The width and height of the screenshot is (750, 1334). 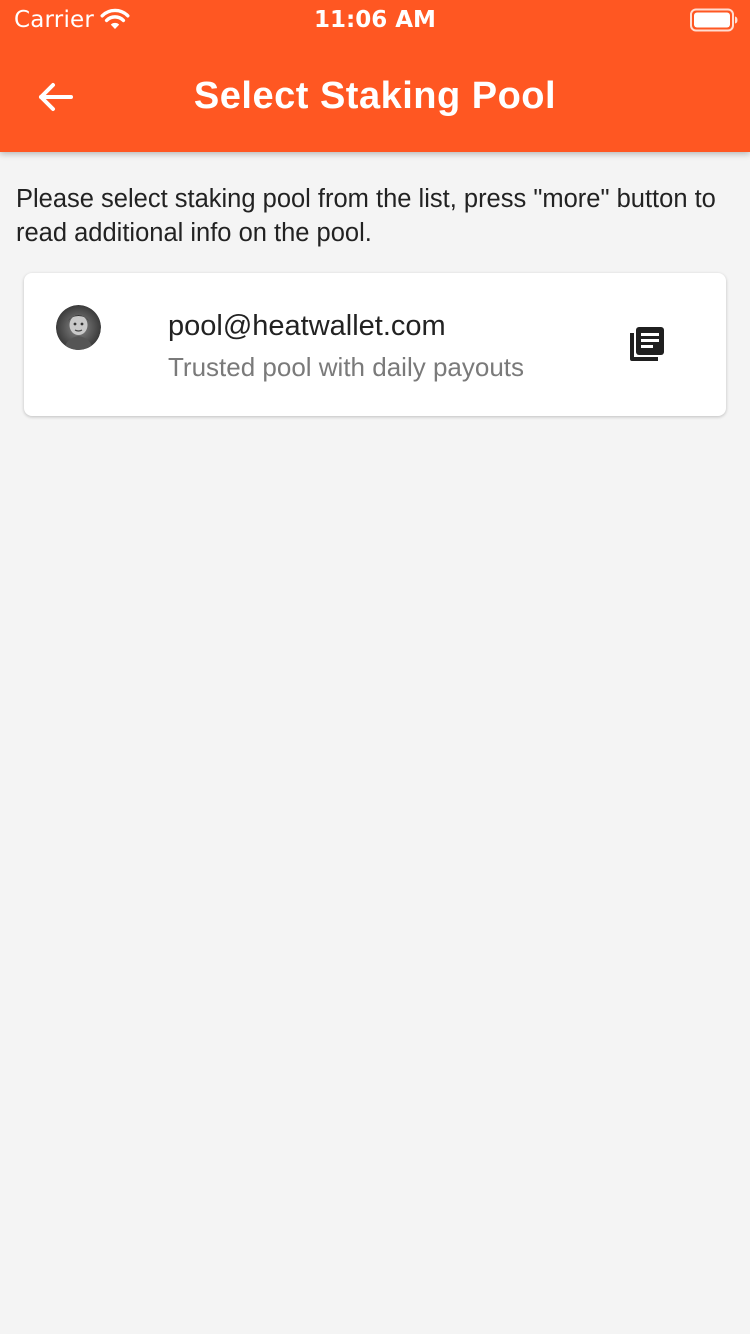 I want to click on page-title: Select Staking Pool, so click(x=375, y=96).